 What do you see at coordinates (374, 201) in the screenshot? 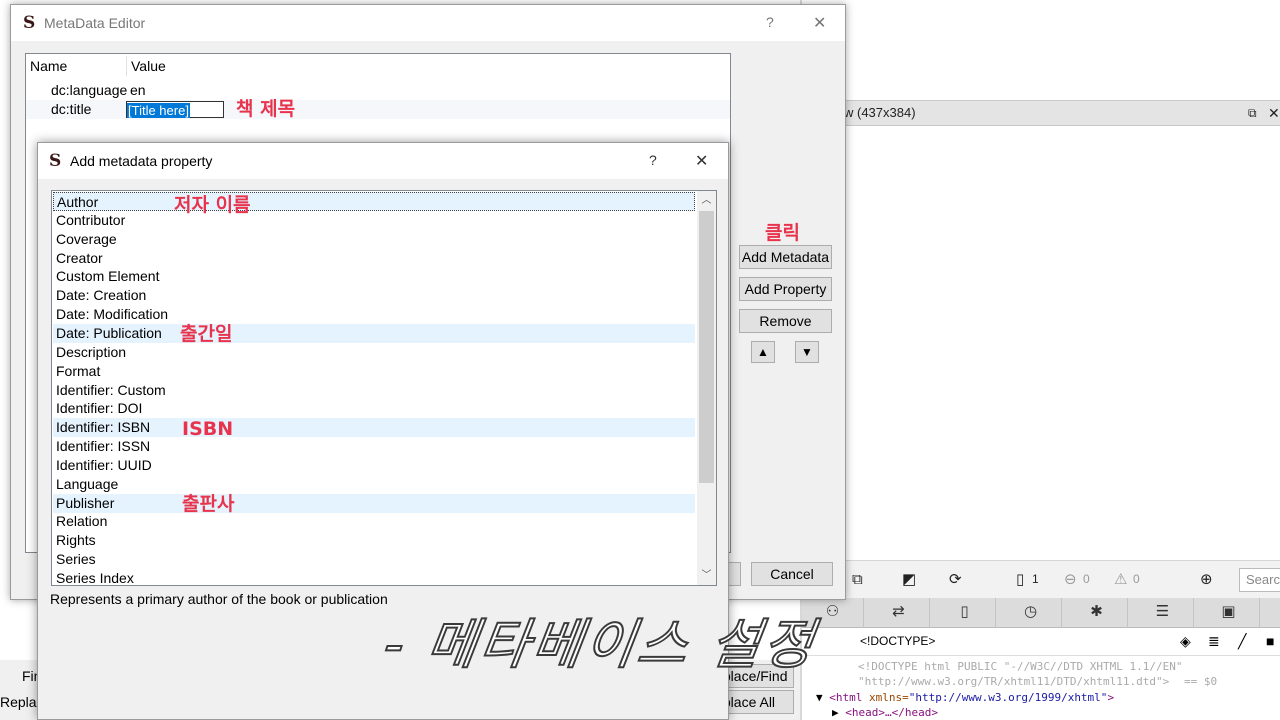
I see `property-list-item: Author` at bounding box center [374, 201].